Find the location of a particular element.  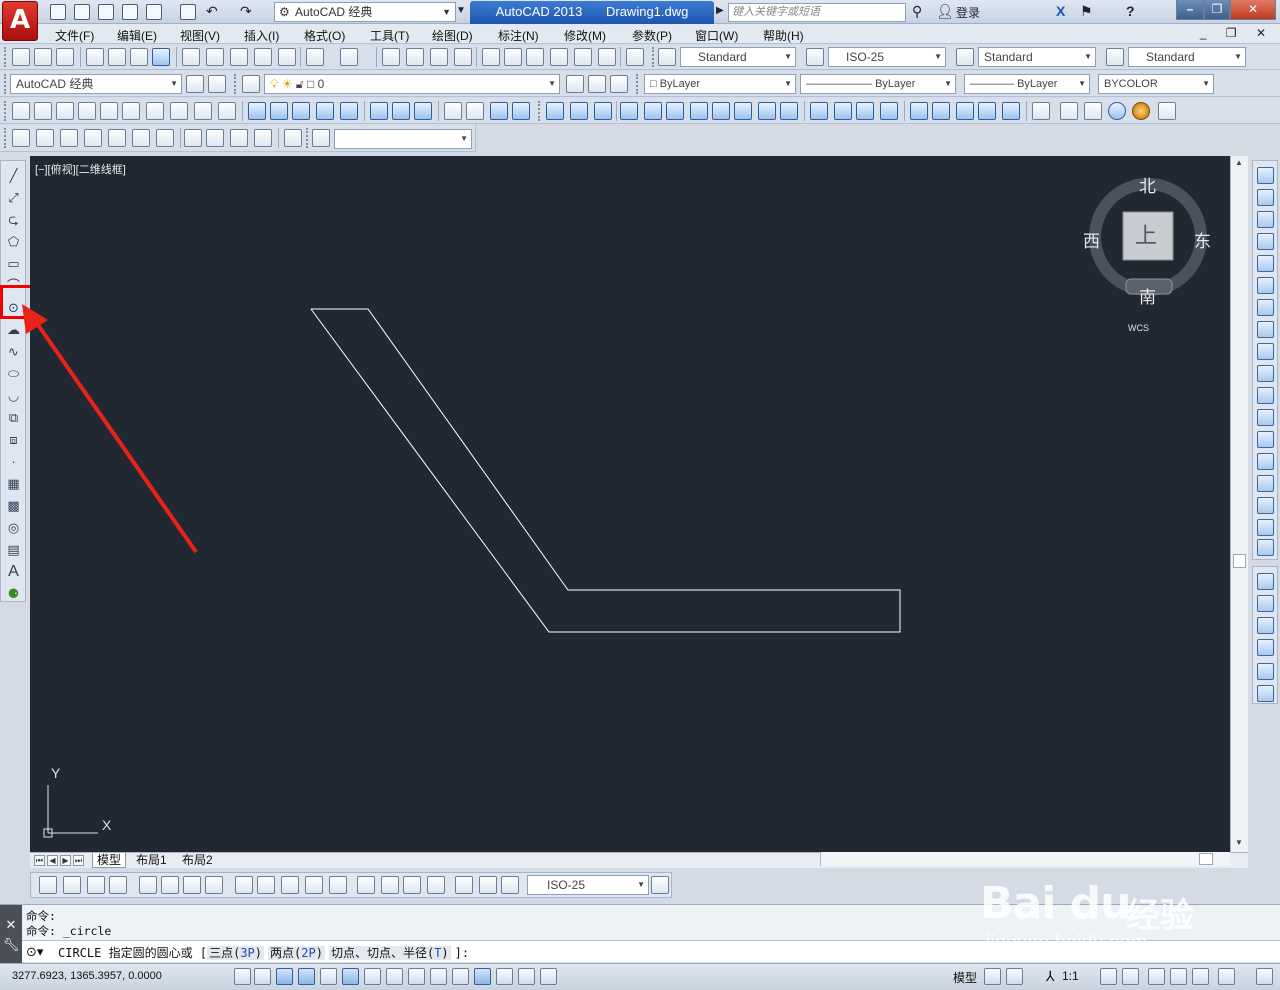

extrude-faces-icon is located at coordinates (629, 111).